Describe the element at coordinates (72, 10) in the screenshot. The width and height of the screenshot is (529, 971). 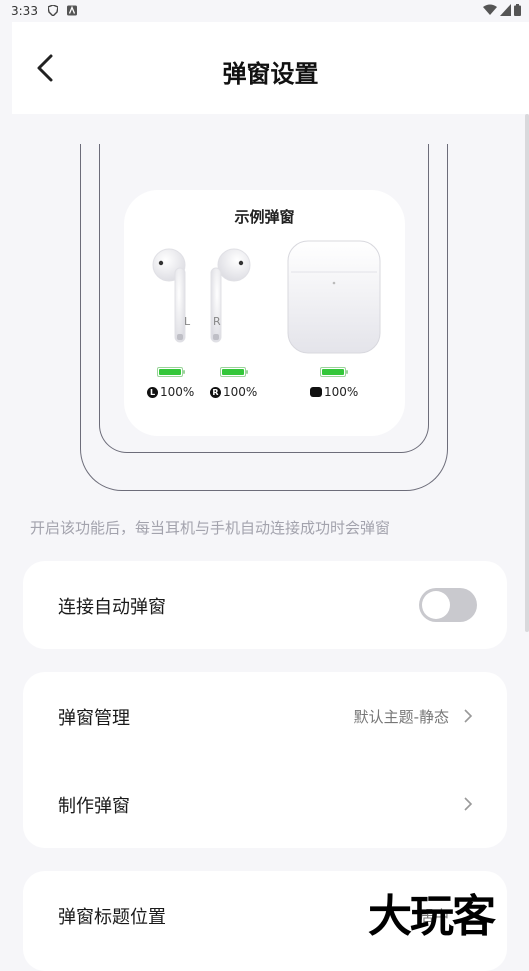
I see `app-notification-icon` at that location.